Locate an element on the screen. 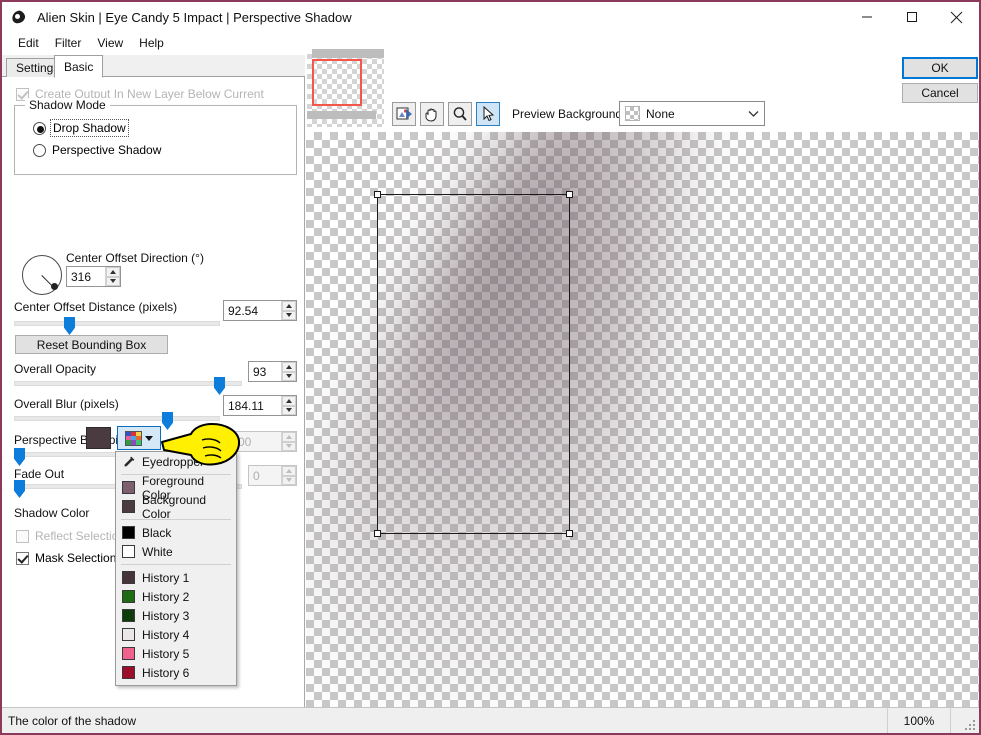 This screenshot has height=735, width=981. history-2-swatch is located at coordinates (128, 596).